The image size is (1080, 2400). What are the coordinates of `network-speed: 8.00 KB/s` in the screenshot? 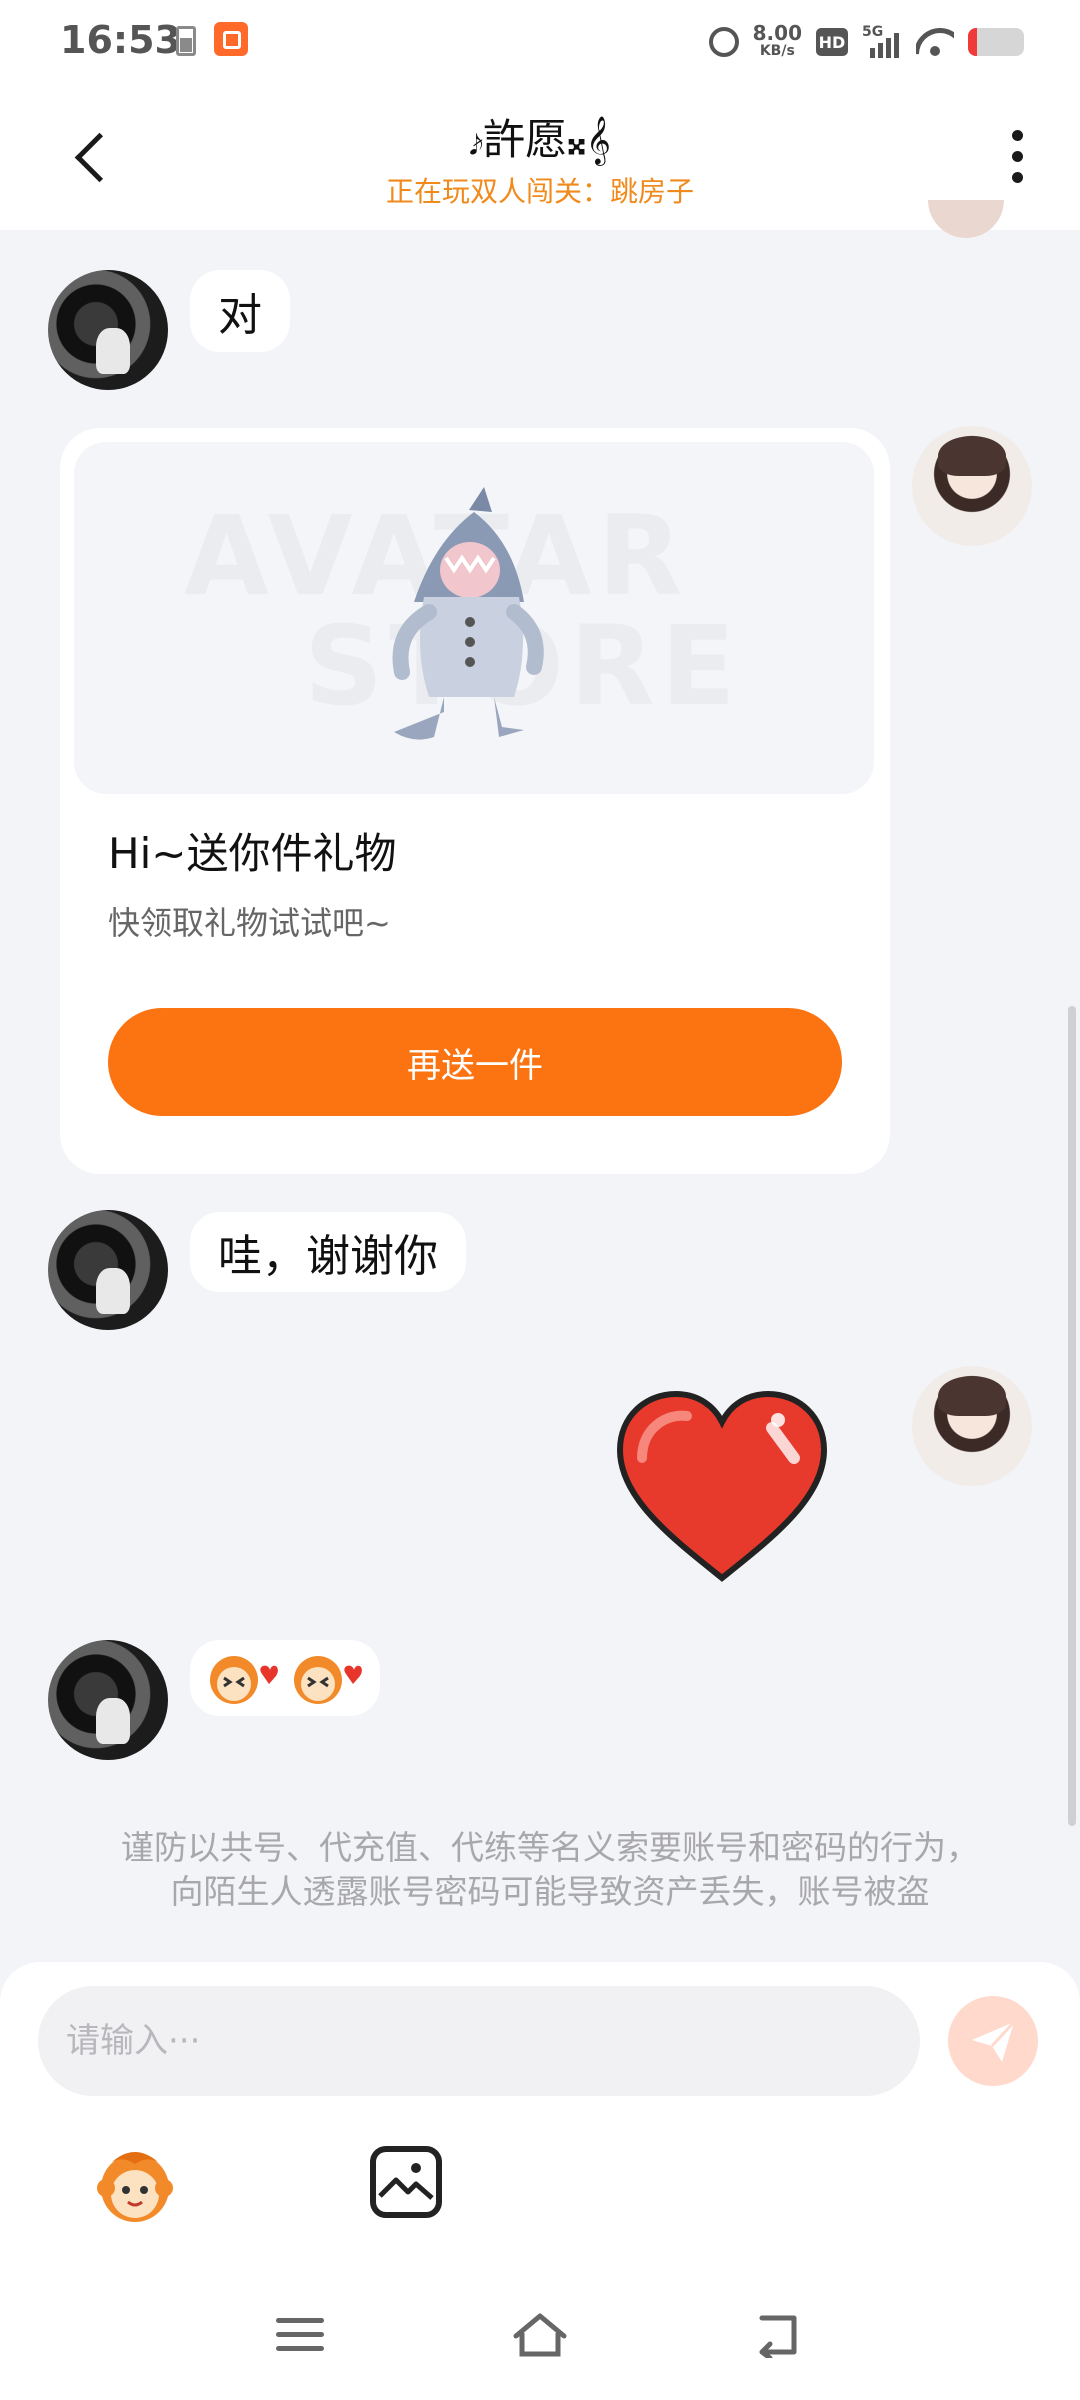 It's located at (777, 40).